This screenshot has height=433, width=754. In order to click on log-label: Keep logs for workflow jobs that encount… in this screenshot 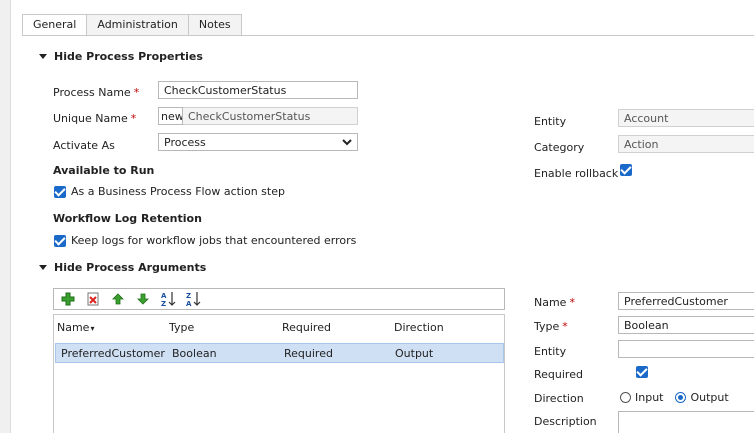, I will do `click(214, 240)`.